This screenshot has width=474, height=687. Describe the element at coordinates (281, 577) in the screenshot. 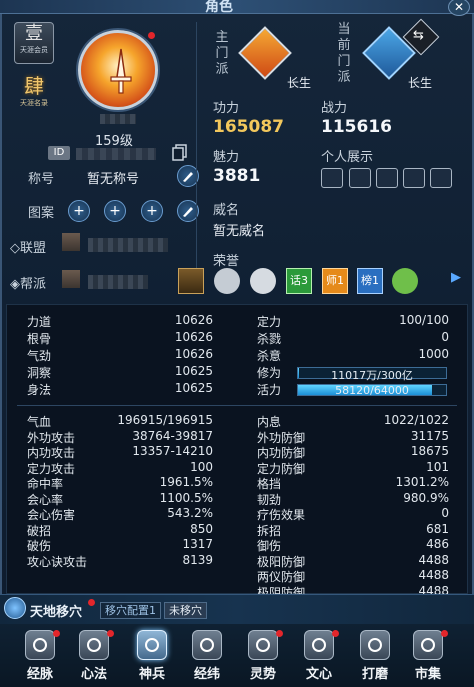

I see `stat-label: 两仪防御` at that location.